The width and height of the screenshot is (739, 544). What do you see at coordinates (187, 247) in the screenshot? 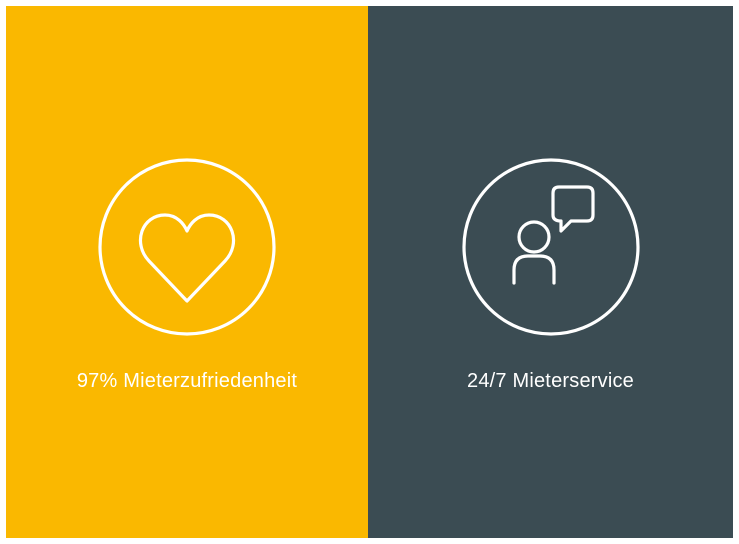
I see `heart-icon` at bounding box center [187, 247].